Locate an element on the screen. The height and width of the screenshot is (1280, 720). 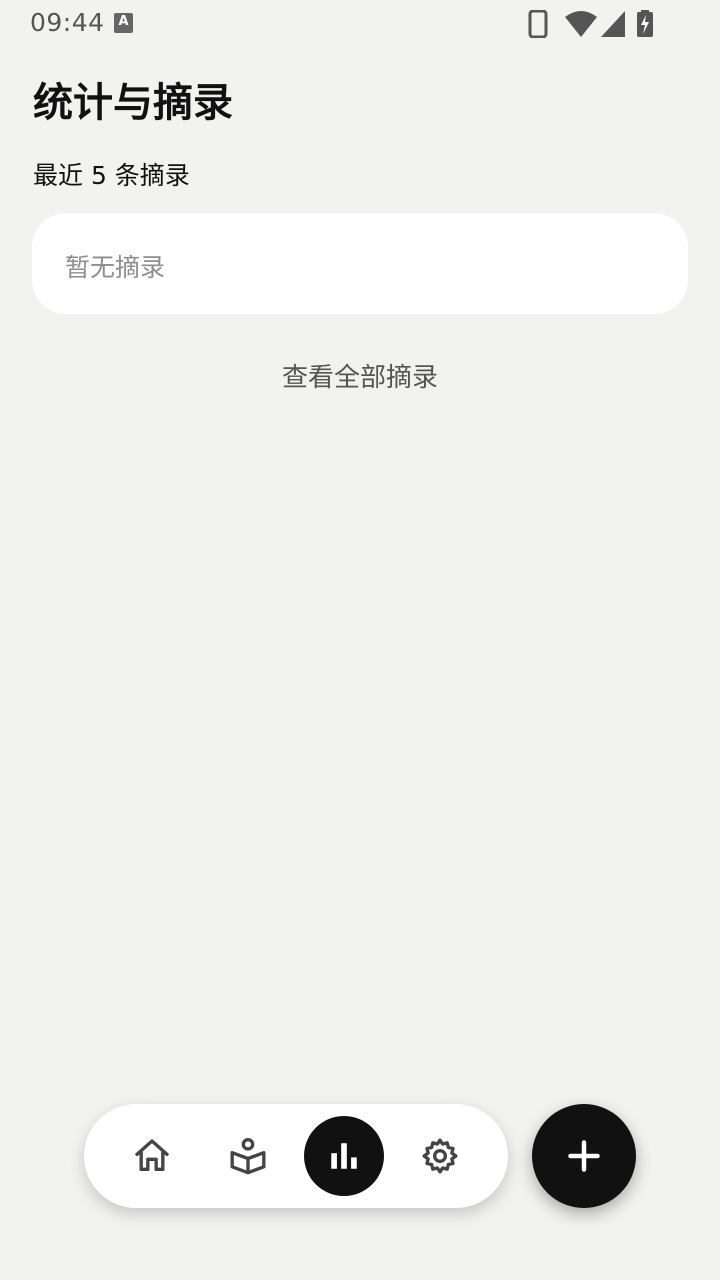
nav-home-button is located at coordinates (152, 1156).